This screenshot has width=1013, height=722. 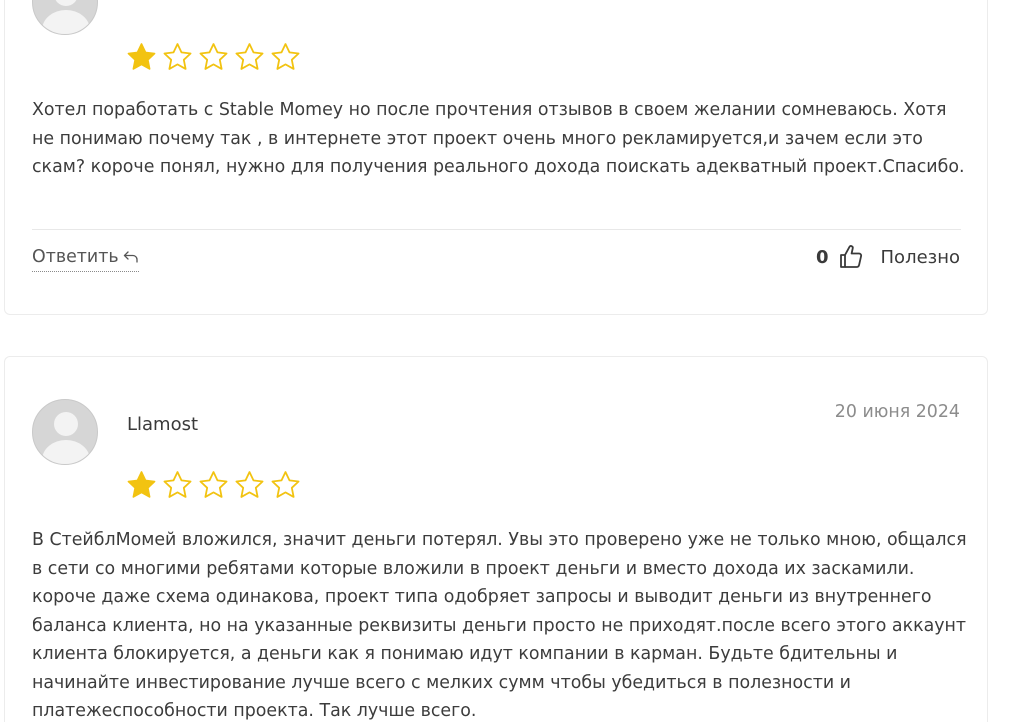 What do you see at coordinates (163, 424) in the screenshot?
I see `review-author: Llamost` at bounding box center [163, 424].